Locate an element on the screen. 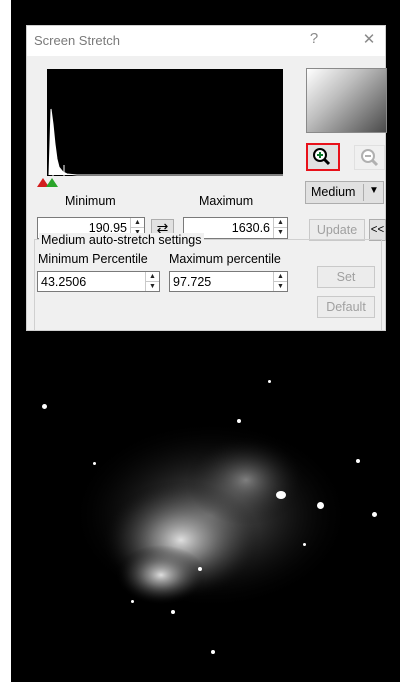 Image resolution: width=411 pixels, height=682 pixels. close-button: ✕ is located at coordinates (369, 39).